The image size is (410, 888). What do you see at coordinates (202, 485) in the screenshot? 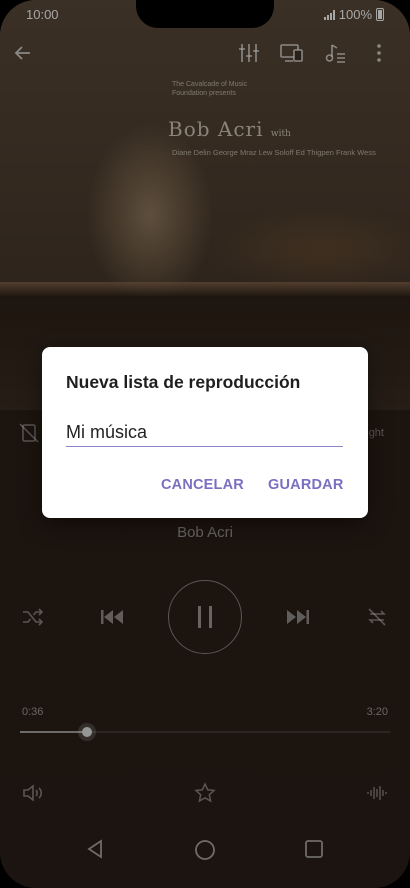
I see `cancel-button: CANCELAR` at bounding box center [202, 485].